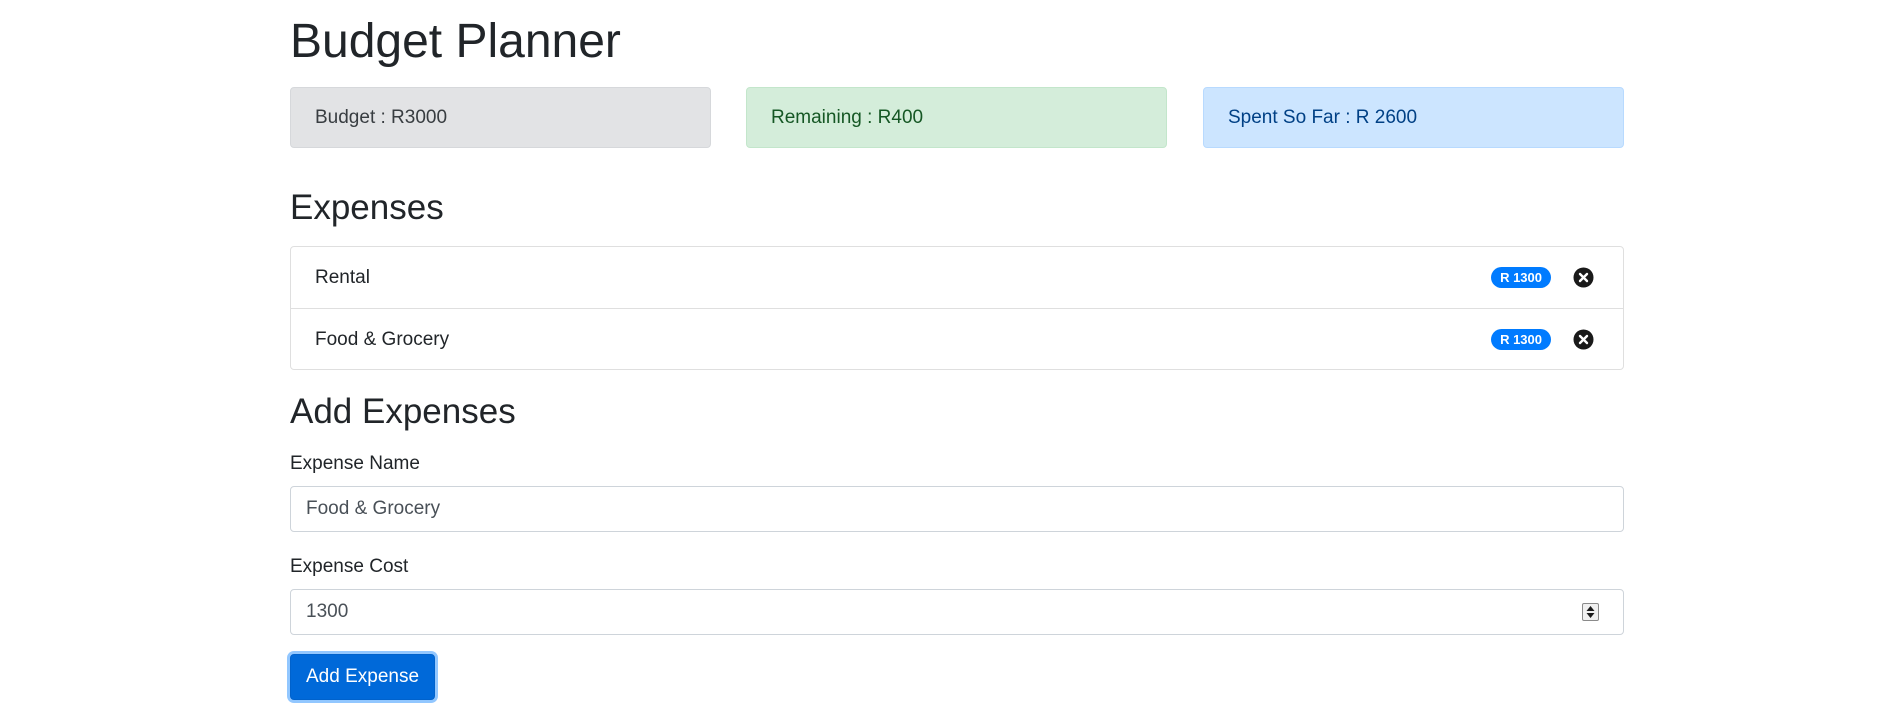 The height and width of the screenshot is (707, 1883). Describe the element at coordinates (355, 463) in the screenshot. I see `expense-name-label: Expense Name` at that location.